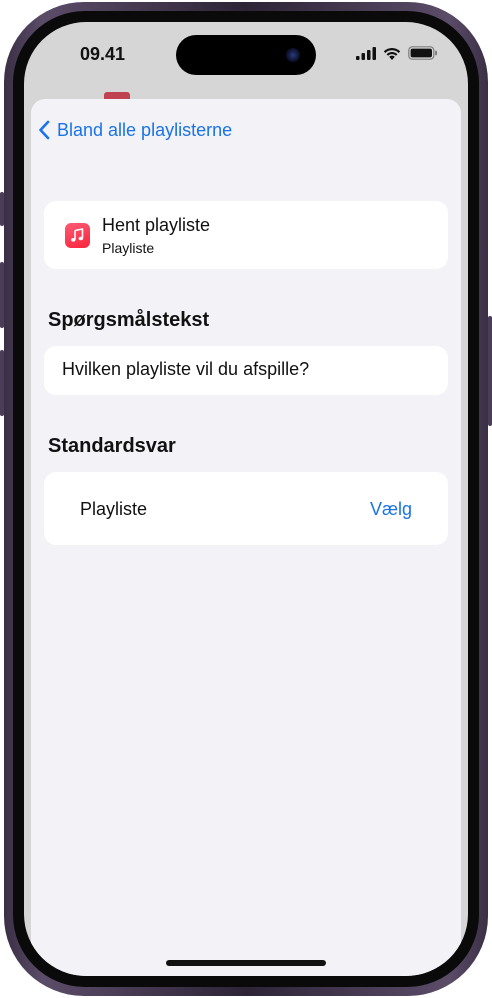 The height and width of the screenshot is (998, 492). I want to click on default-answer-section-title: Standardsvar, so click(112, 446).